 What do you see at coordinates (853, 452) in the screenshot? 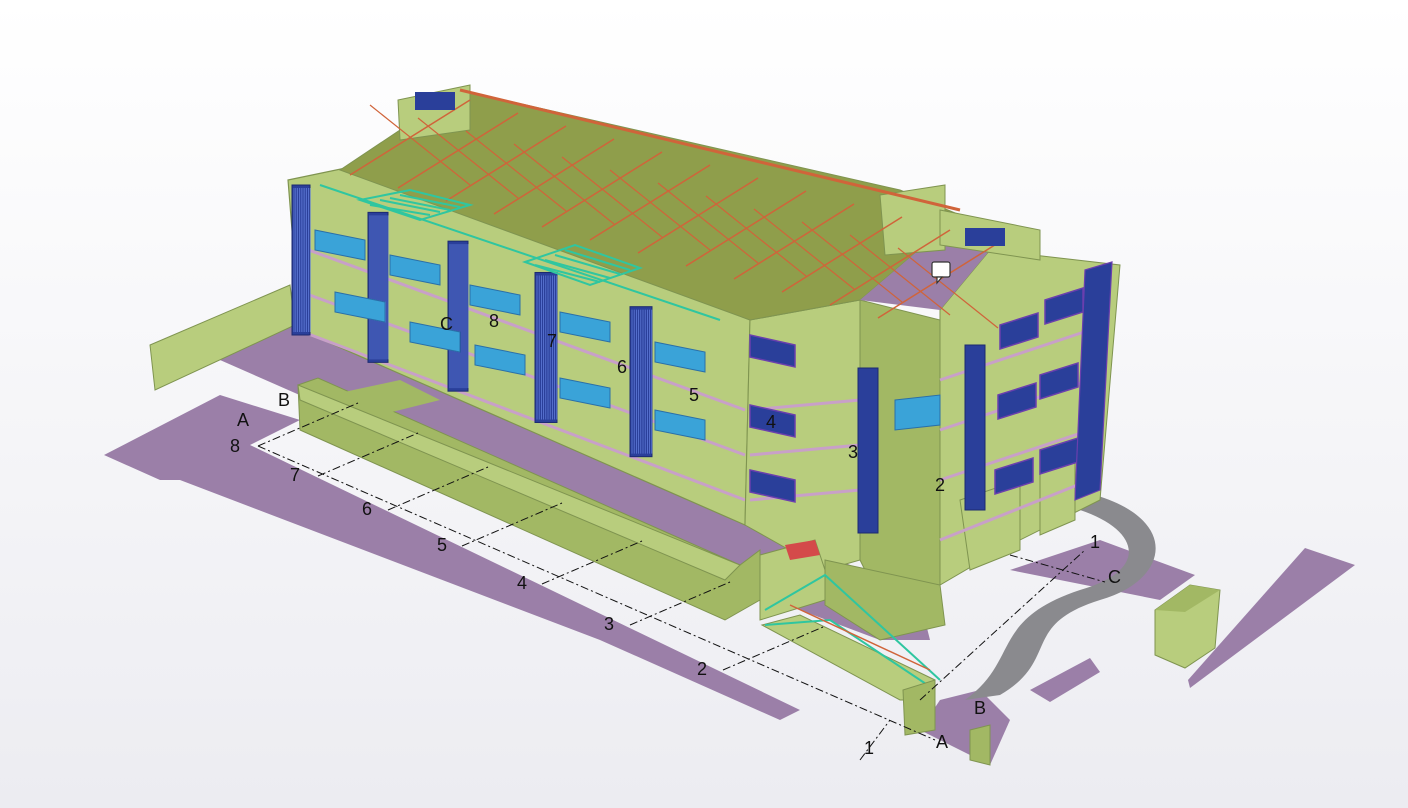
I see `facade-label-3: 3` at bounding box center [853, 452].